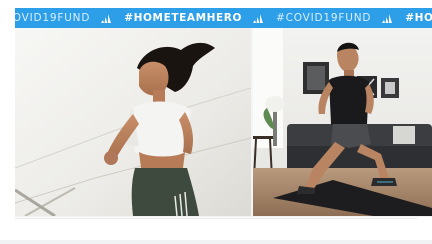 This screenshot has height=244, width=432. What do you see at coordinates (216, 218) in the screenshot?
I see `divider` at bounding box center [216, 218].